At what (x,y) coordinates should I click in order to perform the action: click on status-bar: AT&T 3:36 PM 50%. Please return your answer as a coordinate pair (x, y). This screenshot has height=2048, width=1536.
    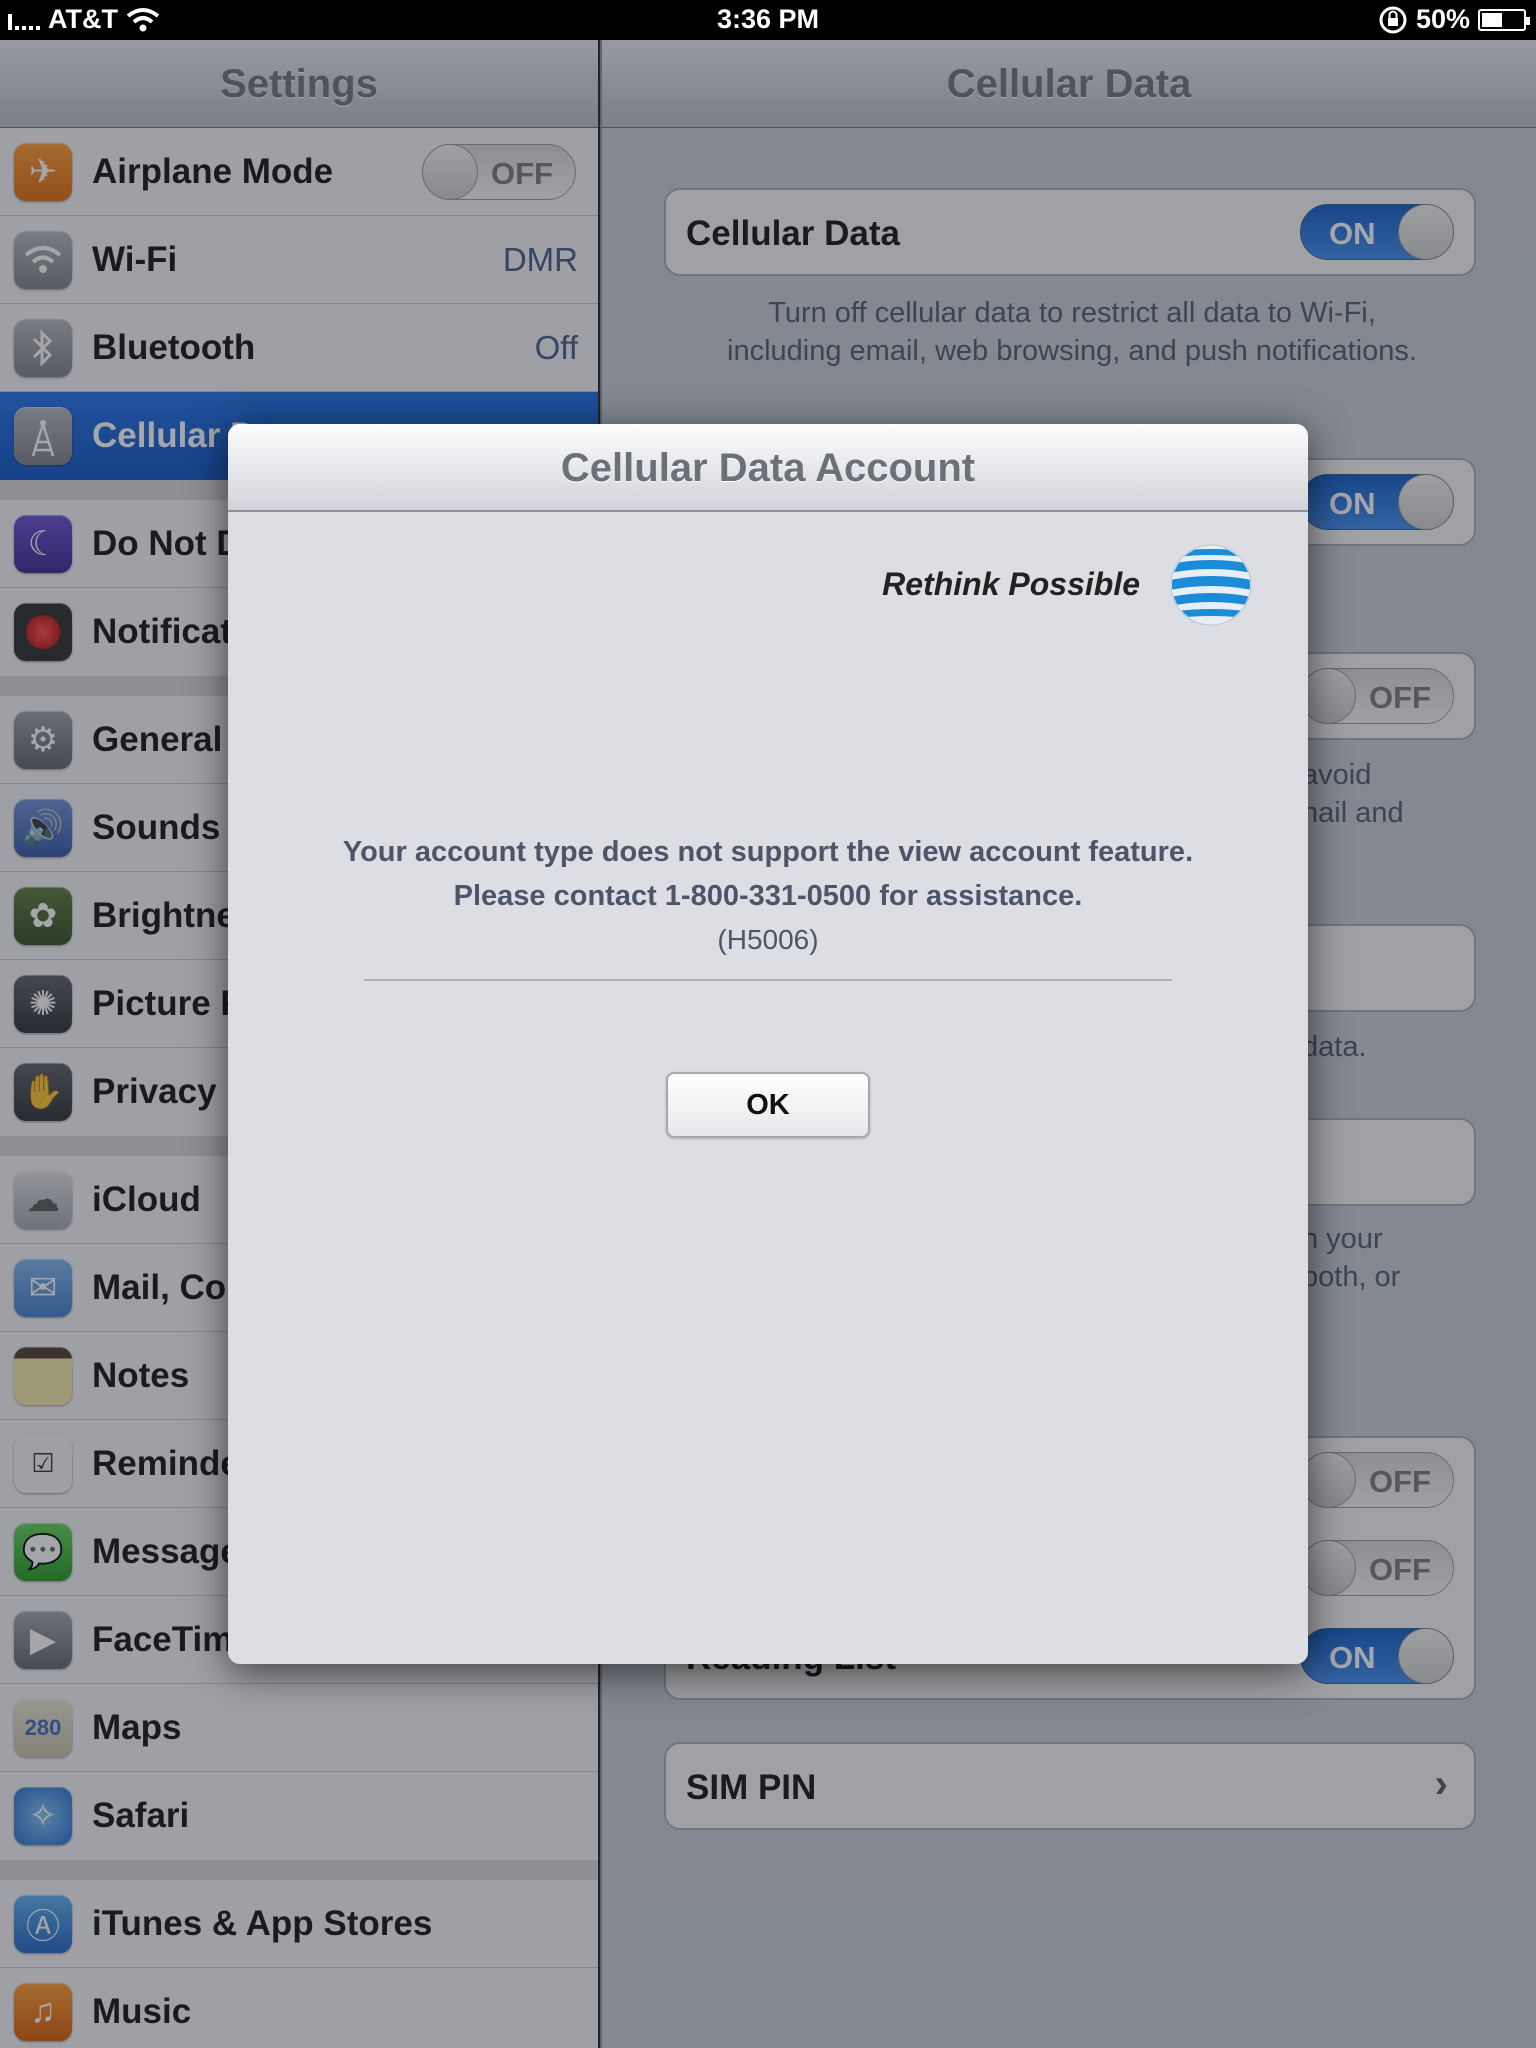
    Looking at the image, I should click on (768, 20).